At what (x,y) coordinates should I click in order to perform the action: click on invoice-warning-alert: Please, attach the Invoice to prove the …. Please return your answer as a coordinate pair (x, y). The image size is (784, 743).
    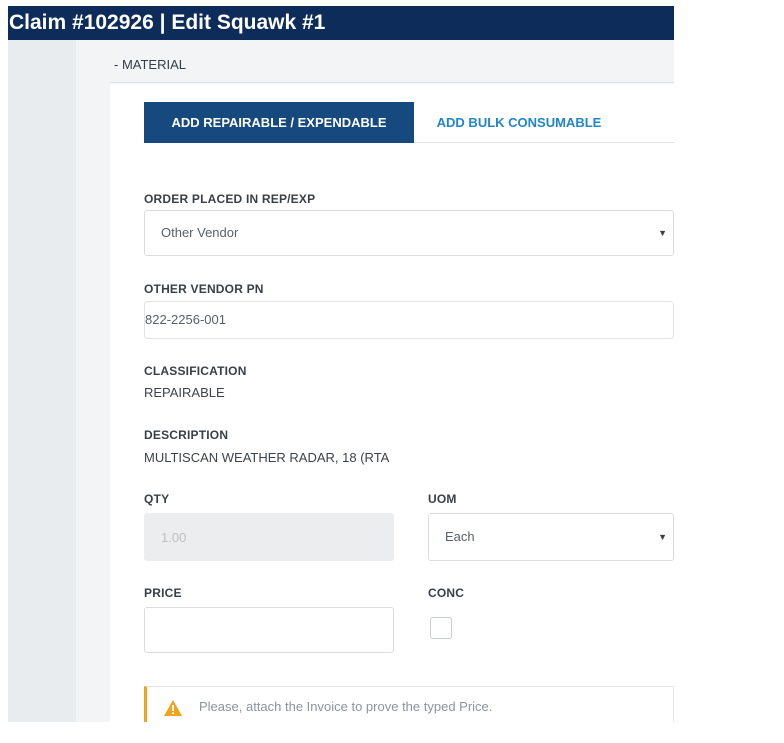
    Looking at the image, I should click on (409, 704).